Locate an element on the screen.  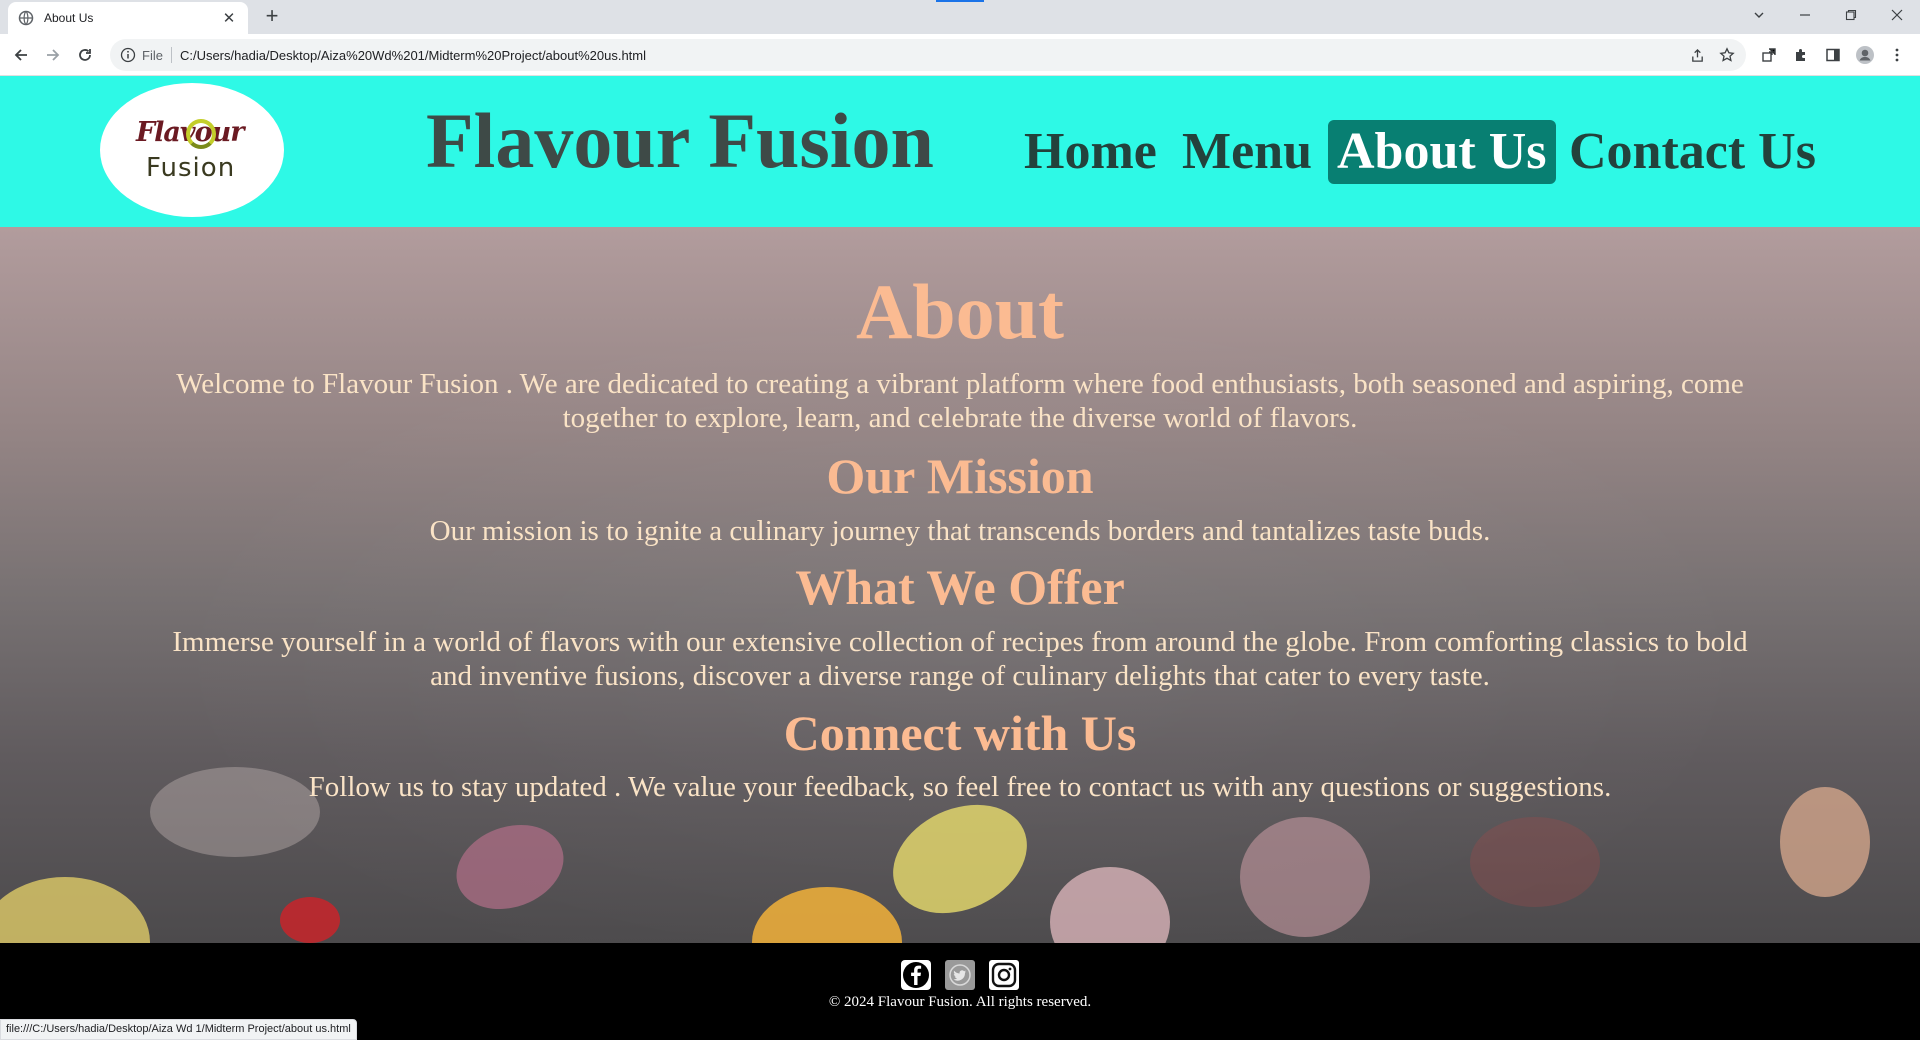
nav-contact-us: Contact Us is located at coordinates (1692, 152).